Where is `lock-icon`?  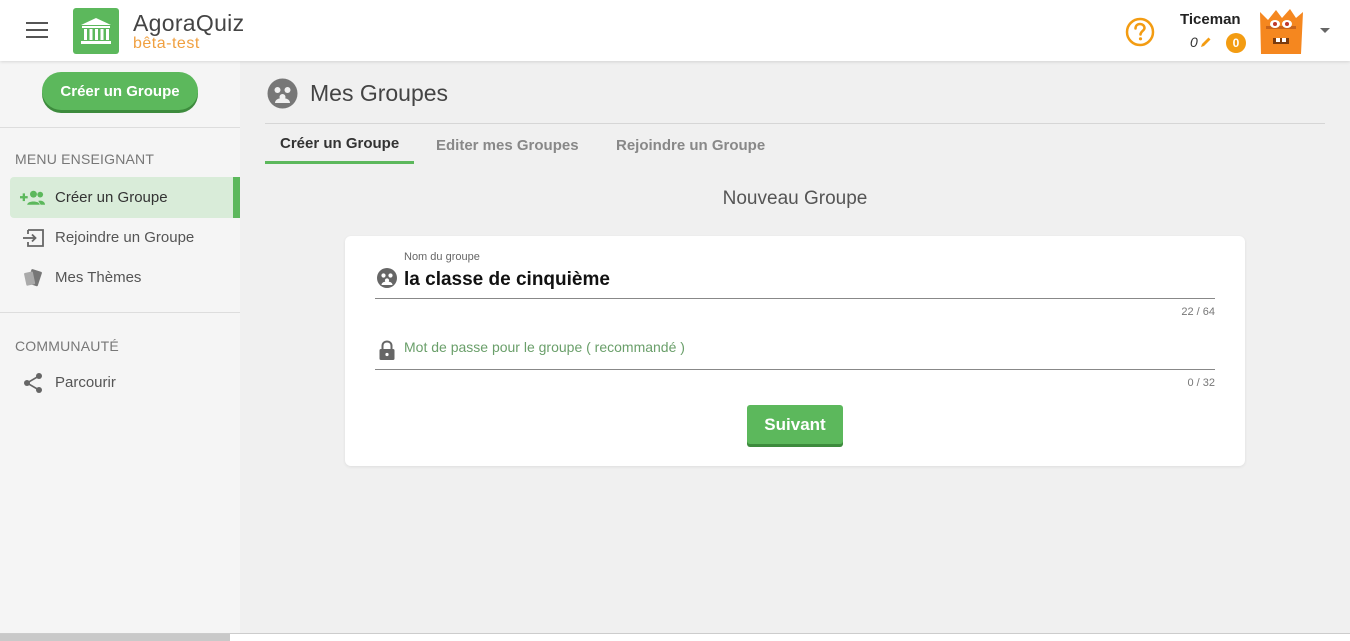
lock-icon is located at coordinates (387, 350).